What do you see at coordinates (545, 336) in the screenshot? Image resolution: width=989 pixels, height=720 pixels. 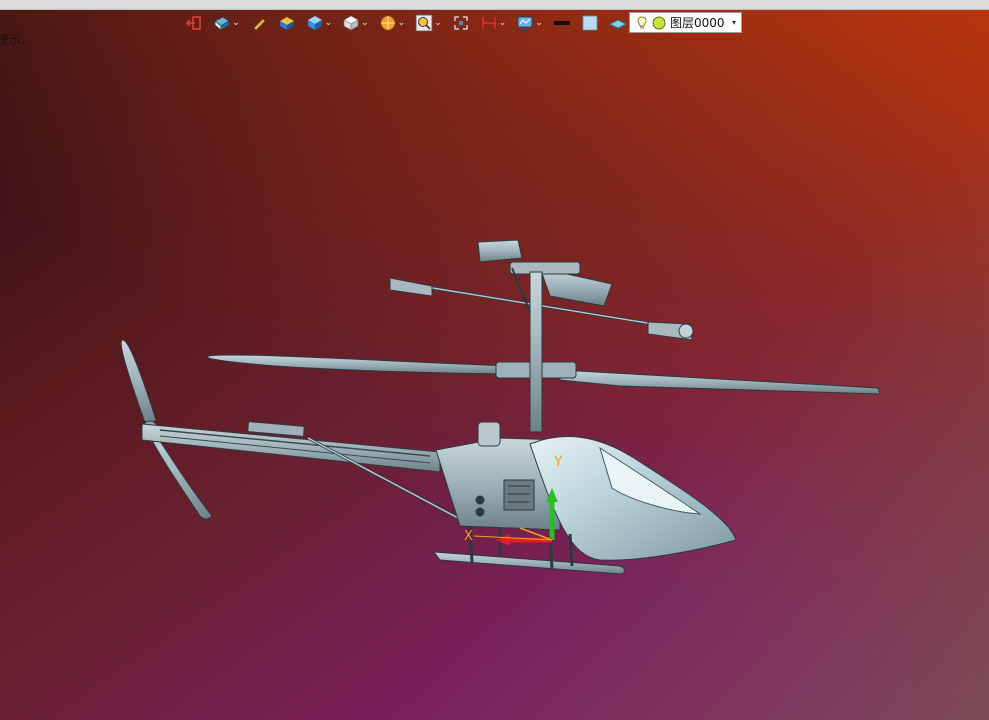 I see `rotor-head` at bounding box center [545, 336].